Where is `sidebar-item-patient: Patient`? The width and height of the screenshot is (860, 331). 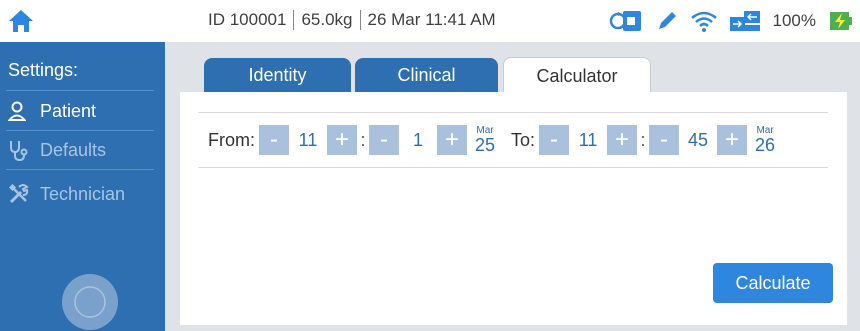 sidebar-item-patient: Patient is located at coordinates (52, 111).